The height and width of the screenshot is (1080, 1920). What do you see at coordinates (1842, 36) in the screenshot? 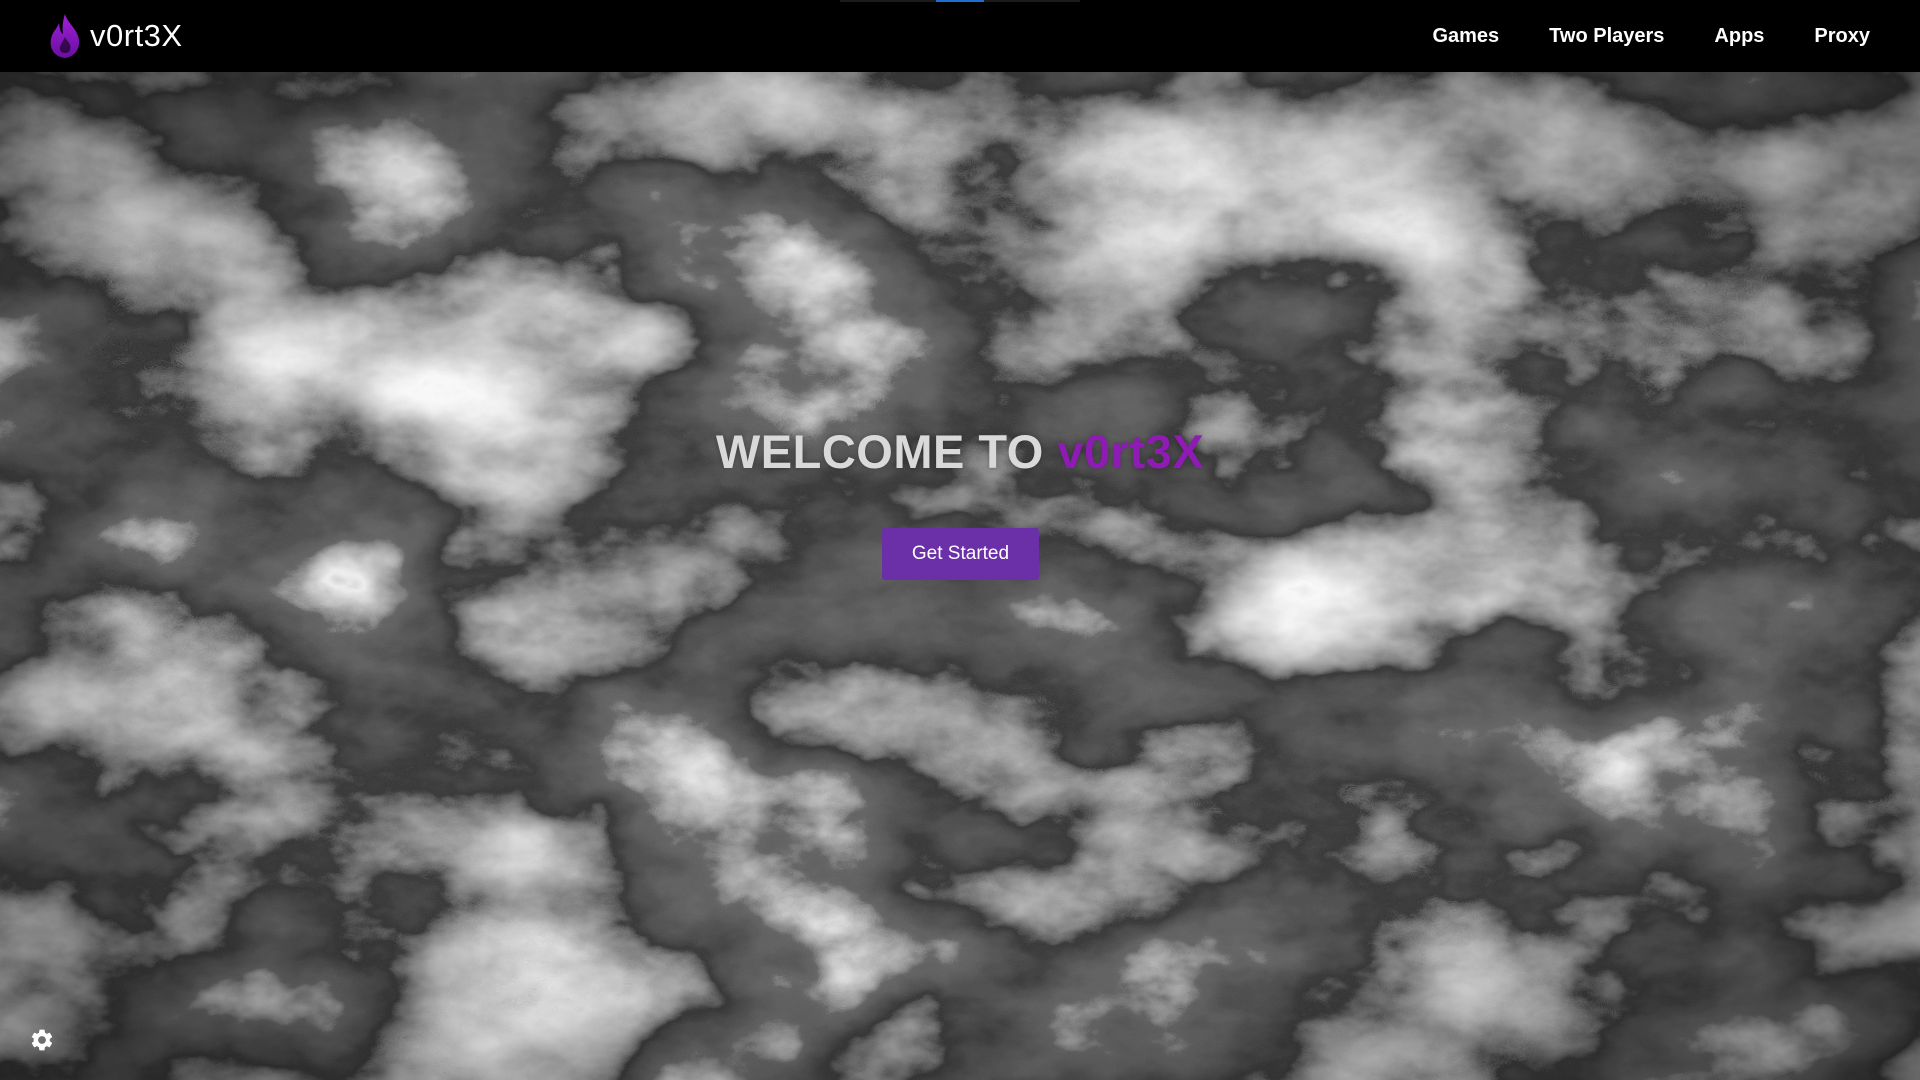
I see `nav-link-proxy: Proxy` at bounding box center [1842, 36].